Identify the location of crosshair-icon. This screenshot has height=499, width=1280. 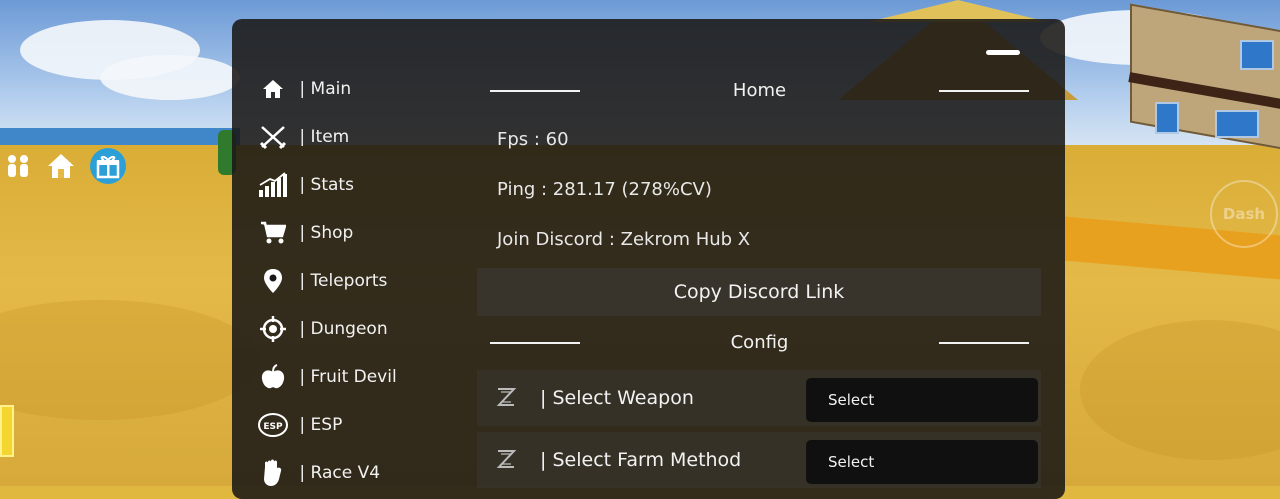
(273, 329).